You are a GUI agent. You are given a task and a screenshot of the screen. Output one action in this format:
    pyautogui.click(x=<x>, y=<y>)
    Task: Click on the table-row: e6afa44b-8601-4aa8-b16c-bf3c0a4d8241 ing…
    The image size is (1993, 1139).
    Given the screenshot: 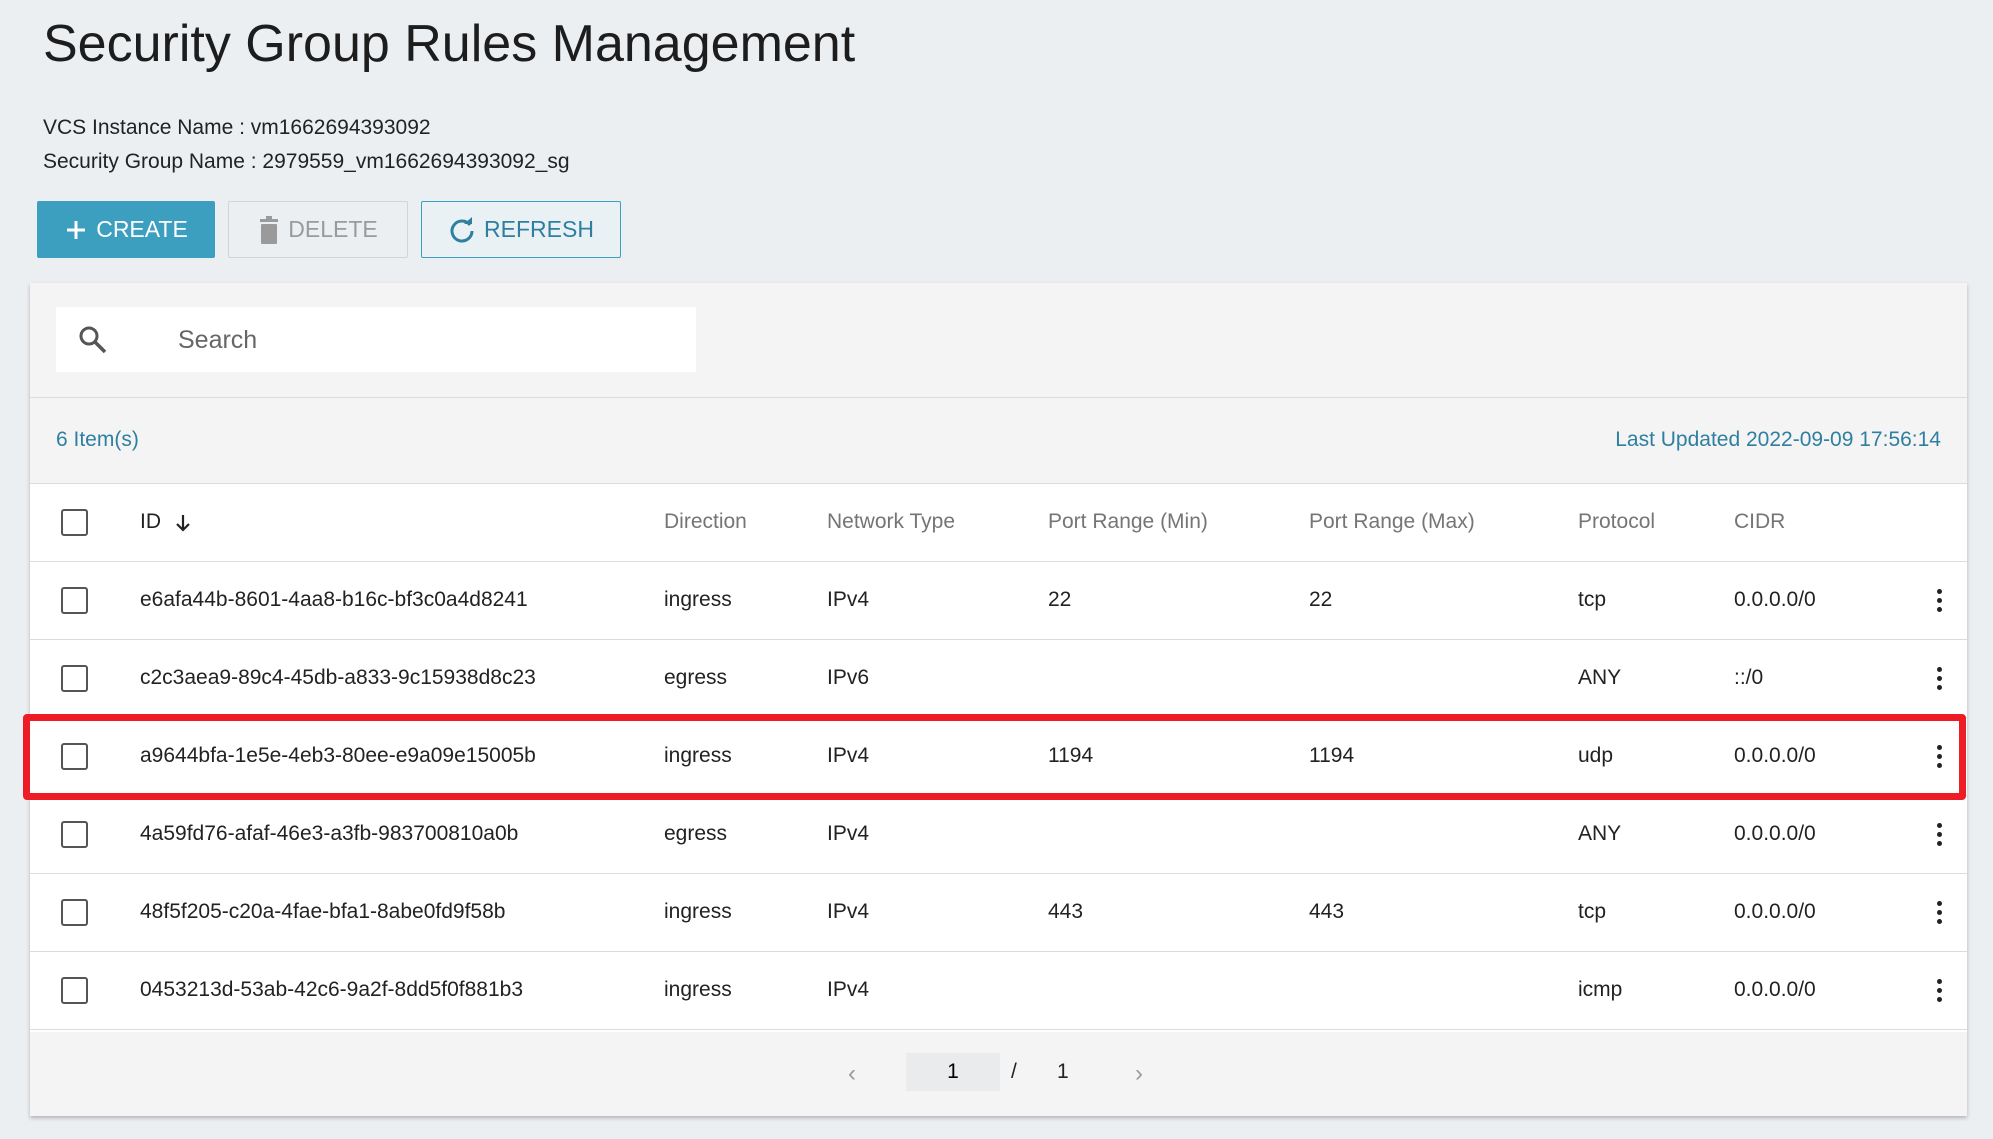 What is the action you would take?
    pyautogui.click(x=998, y=600)
    